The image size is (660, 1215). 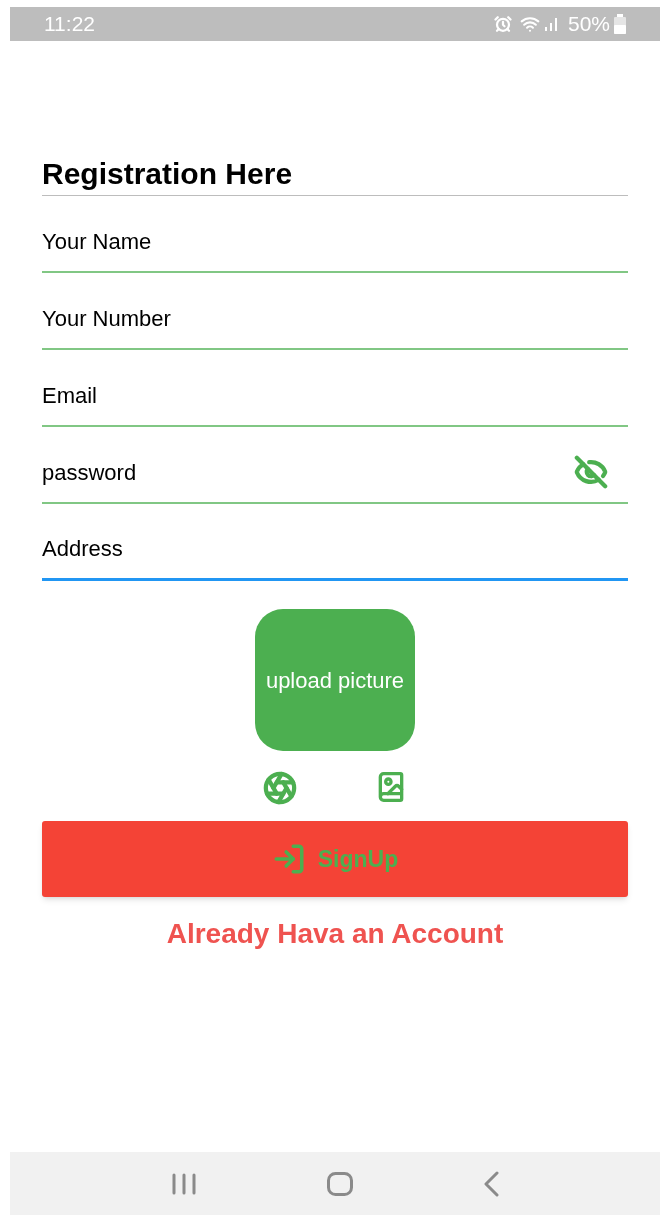 What do you see at coordinates (335, 542) in the screenshot?
I see `input-field: Address` at bounding box center [335, 542].